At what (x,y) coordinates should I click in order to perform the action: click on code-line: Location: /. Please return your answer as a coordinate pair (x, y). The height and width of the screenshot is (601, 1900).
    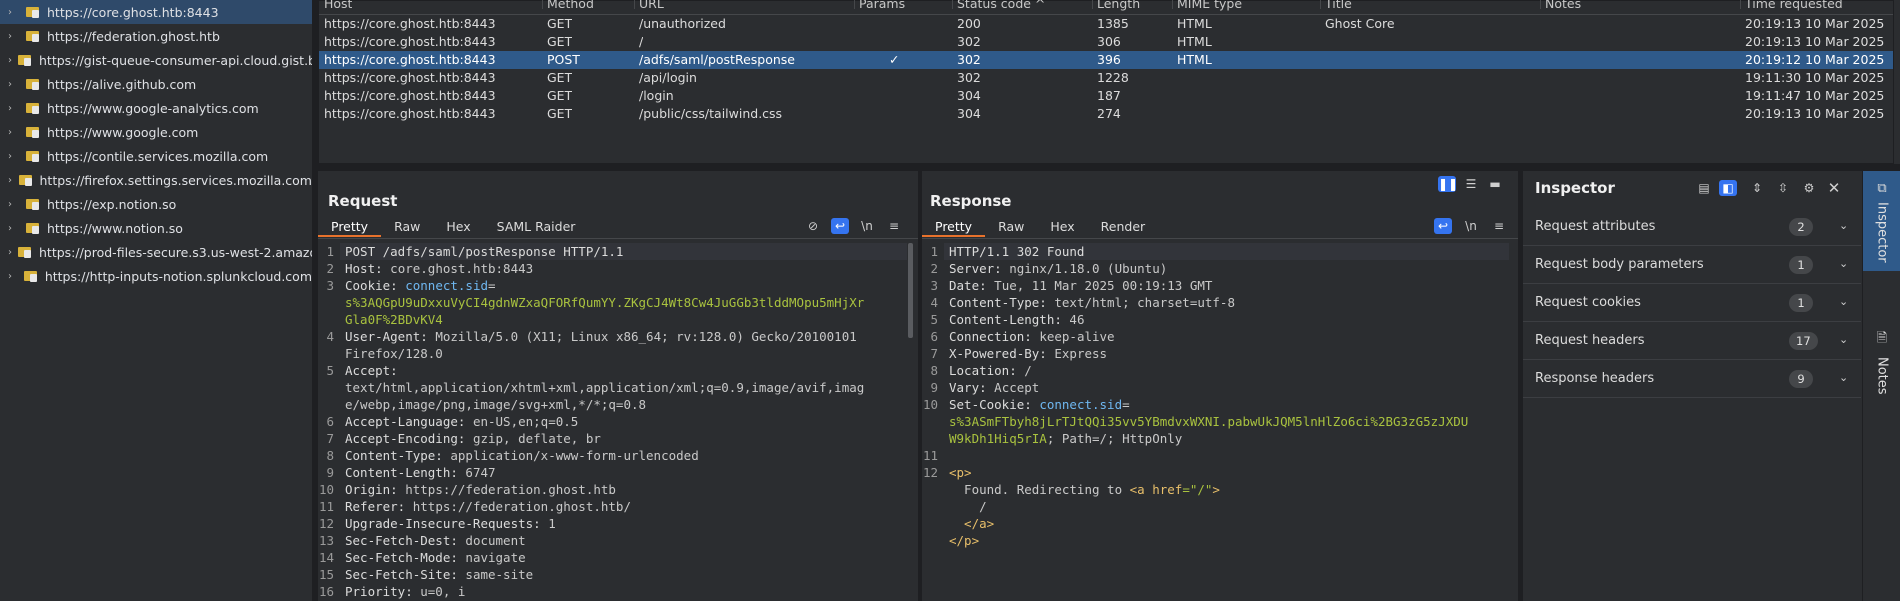
    Looking at the image, I should click on (990, 370).